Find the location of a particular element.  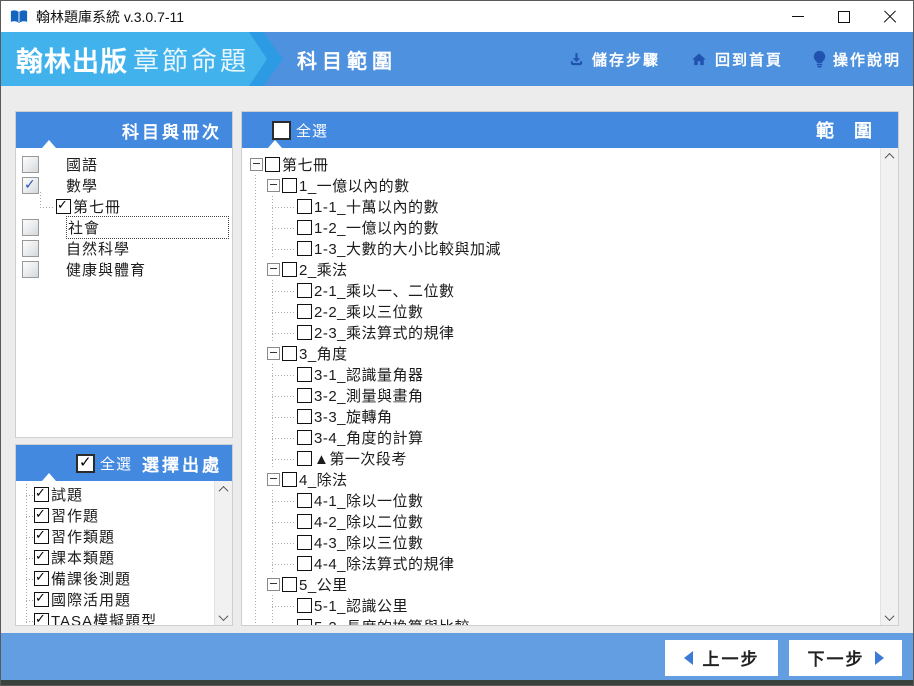

tree-item: 4_除法 is located at coordinates (565, 479).